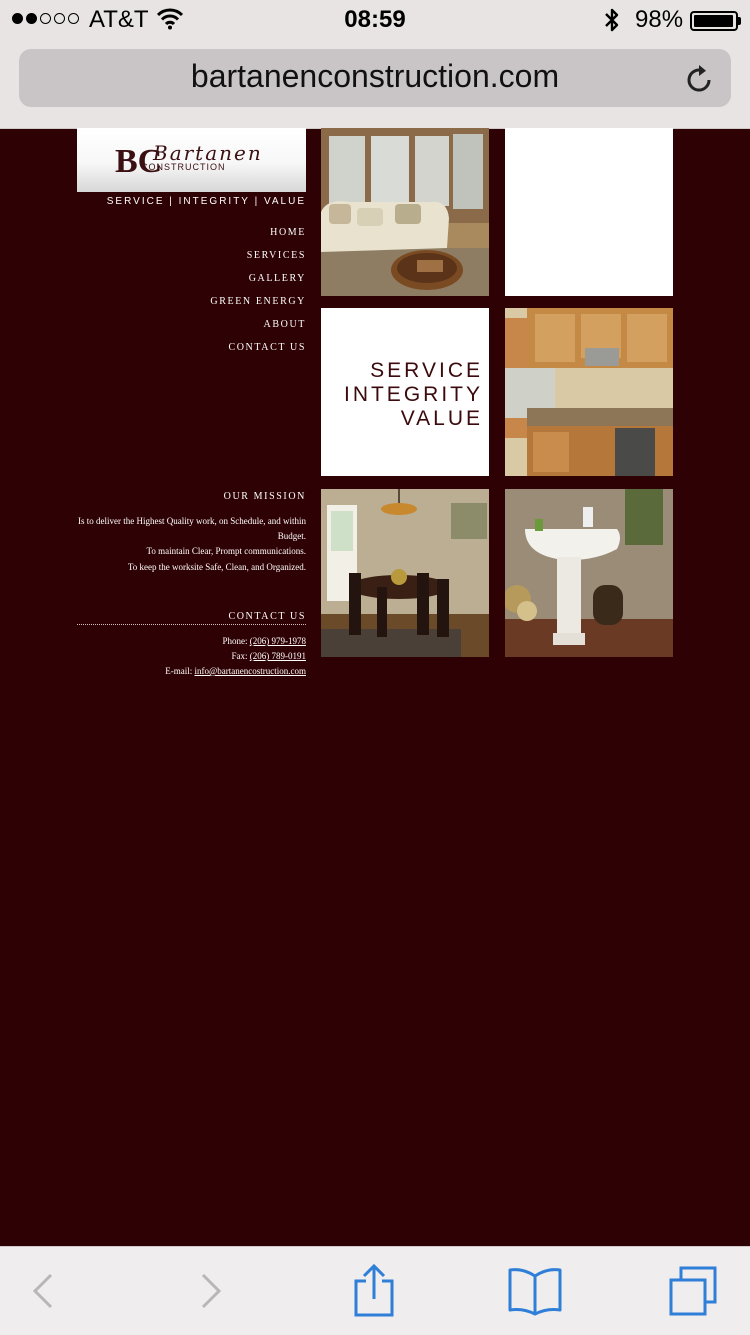  I want to click on tile-word-service: SERVICE, so click(426, 370).